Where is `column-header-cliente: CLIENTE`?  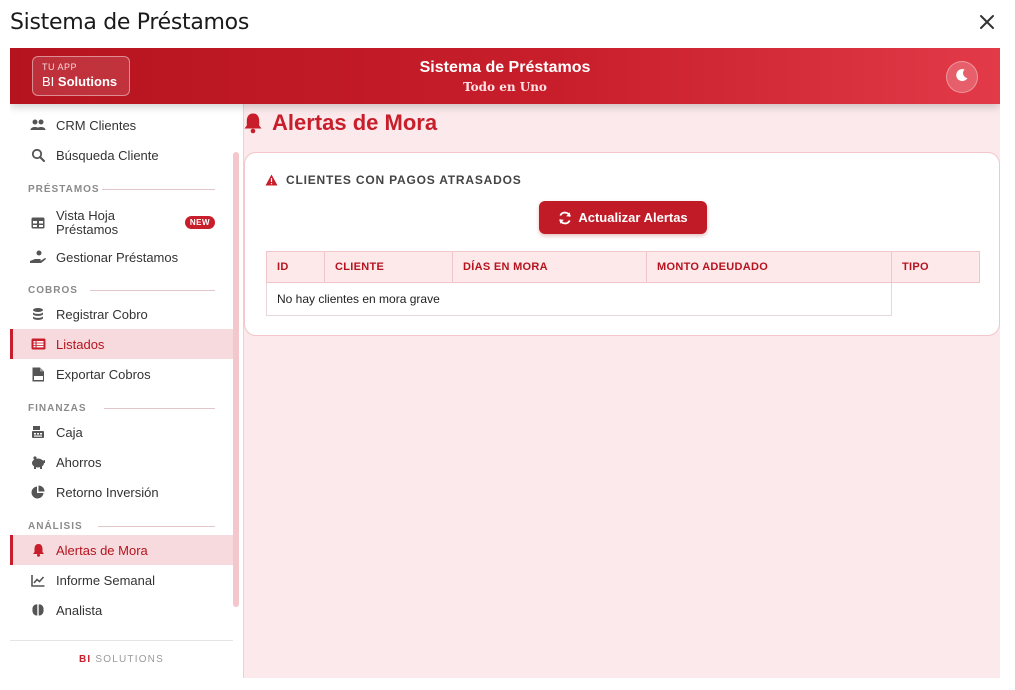
column-header-cliente: CLIENTE is located at coordinates (389, 267).